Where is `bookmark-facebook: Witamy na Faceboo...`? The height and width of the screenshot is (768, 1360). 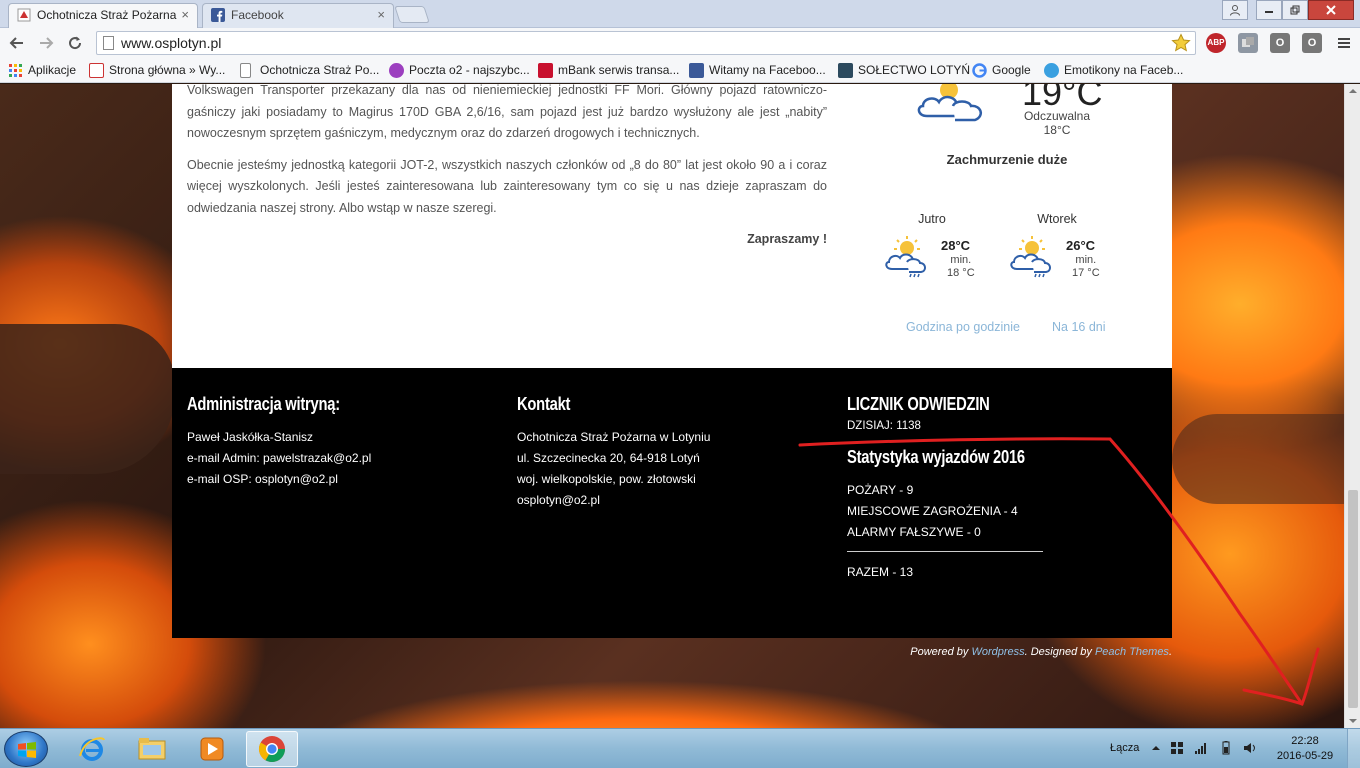
bookmark-facebook: Witamy na Faceboo... is located at coordinates (757, 70).